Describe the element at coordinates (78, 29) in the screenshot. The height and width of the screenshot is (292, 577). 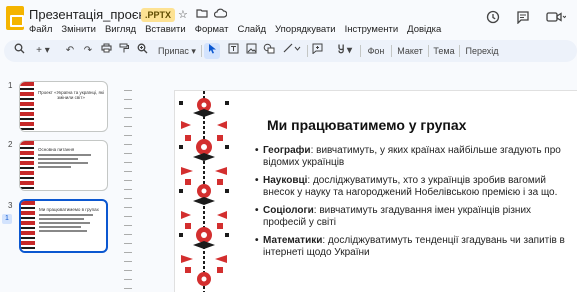
I see `menu-edit: Змінити` at that location.